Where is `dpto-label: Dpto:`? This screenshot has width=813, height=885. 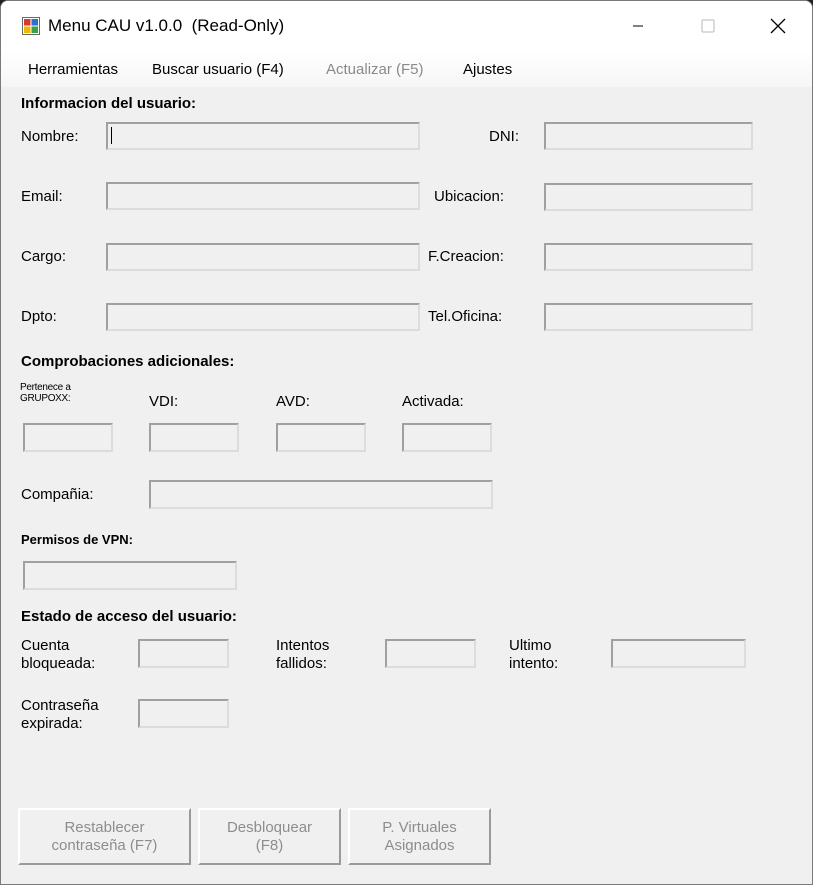 dpto-label: Dpto: is located at coordinates (39, 316).